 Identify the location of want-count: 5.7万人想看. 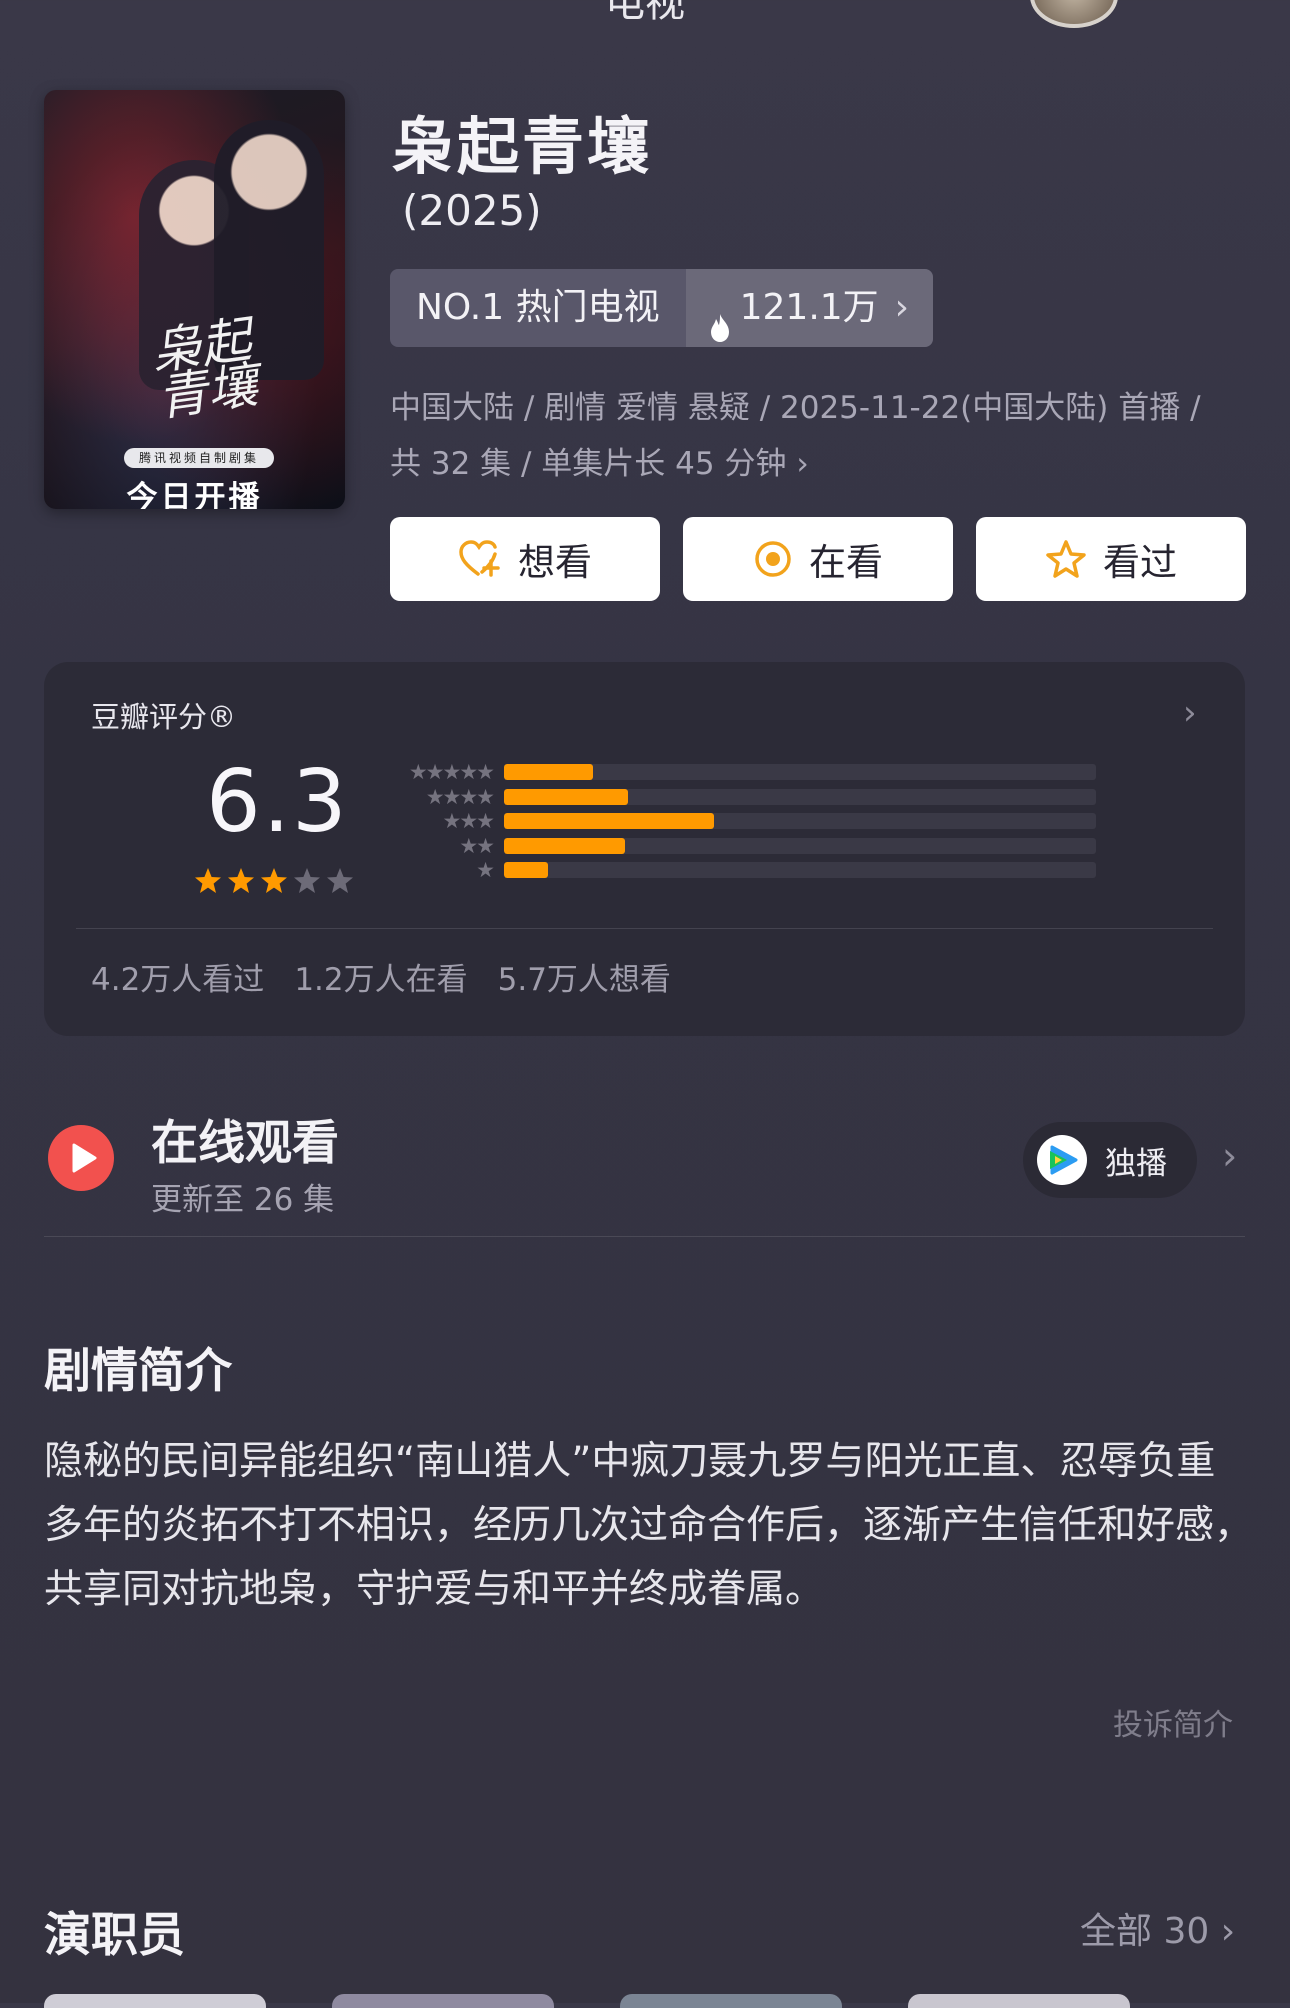
(584, 976).